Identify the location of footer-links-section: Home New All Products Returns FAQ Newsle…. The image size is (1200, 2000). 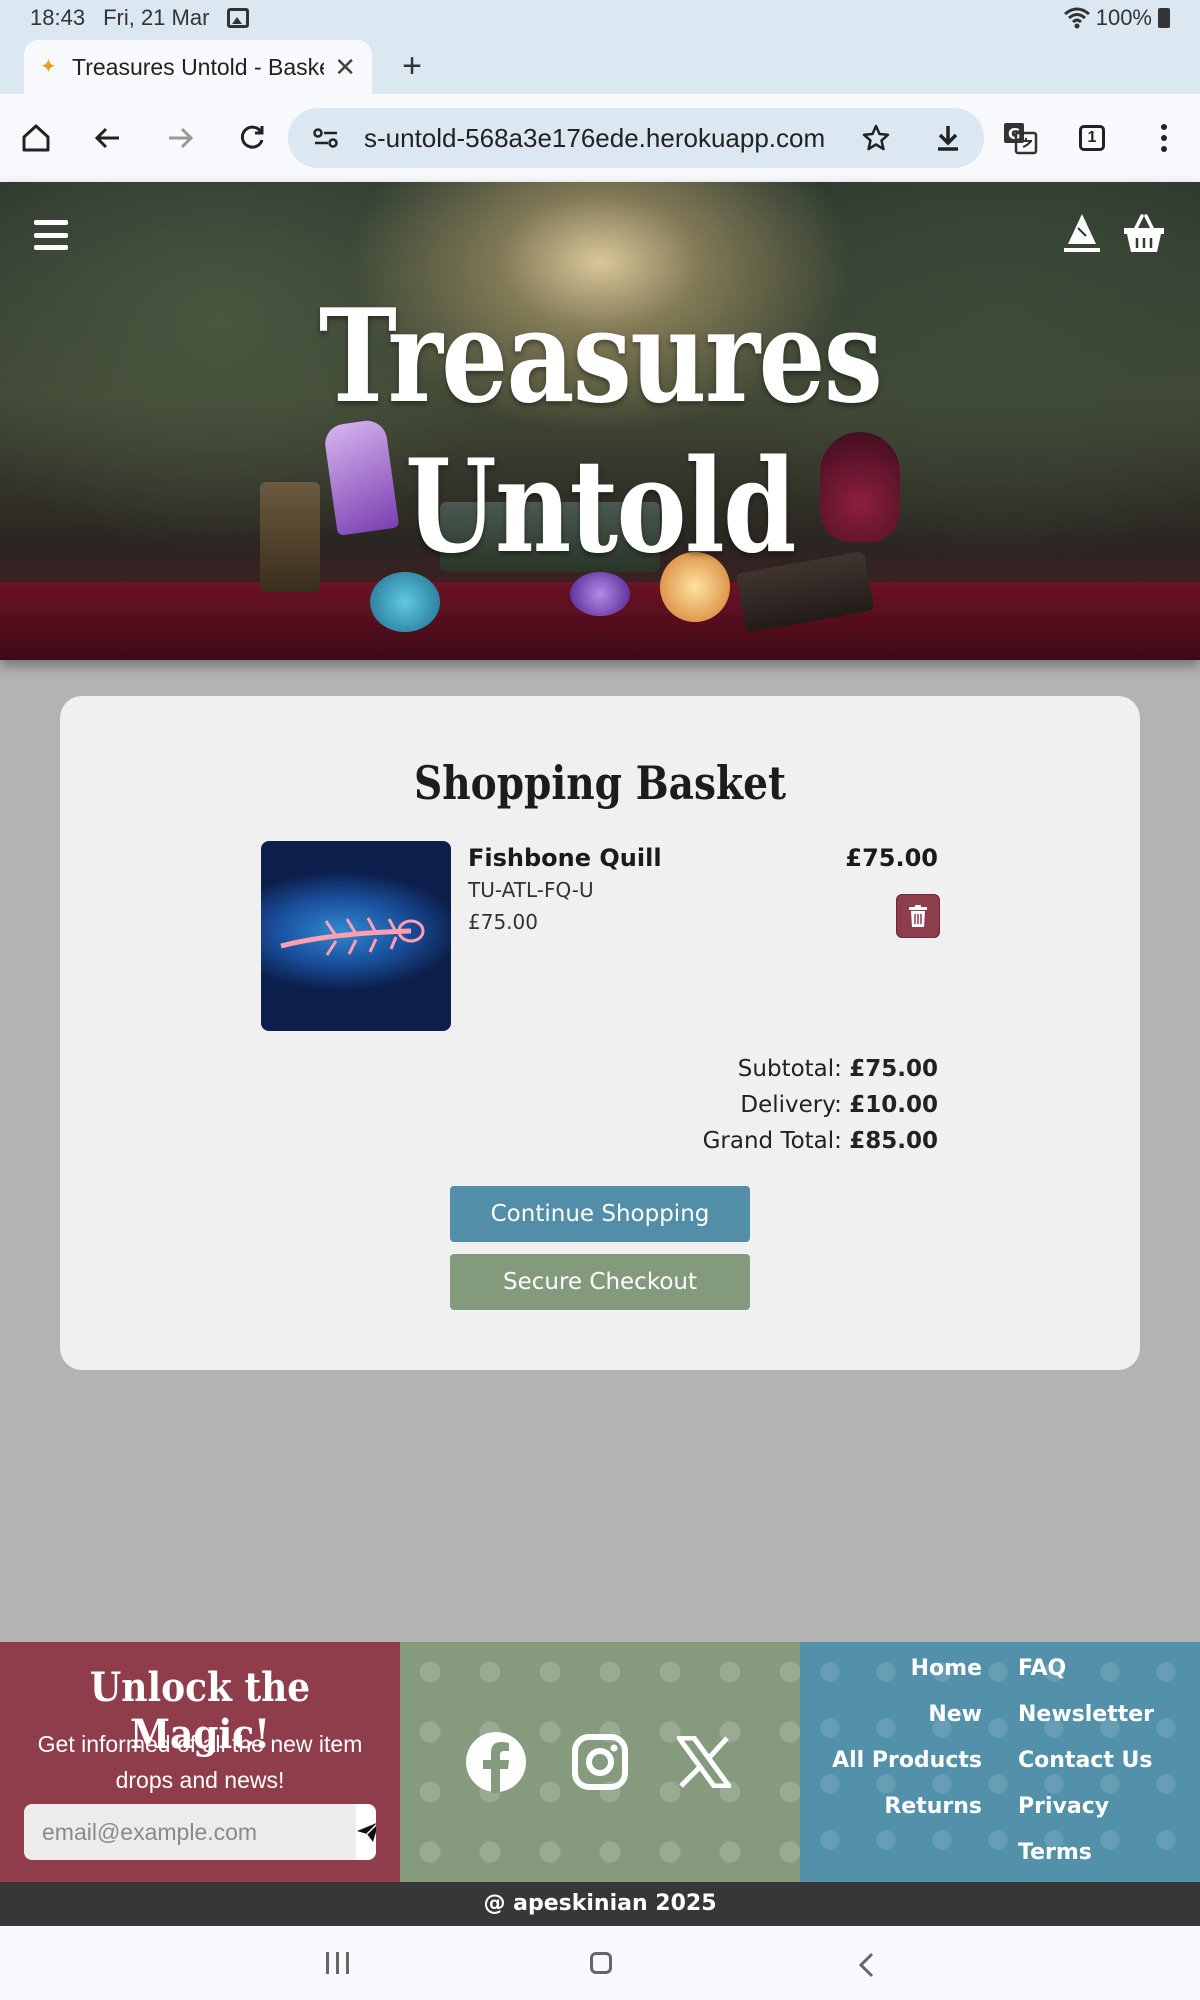
(1000, 1762).